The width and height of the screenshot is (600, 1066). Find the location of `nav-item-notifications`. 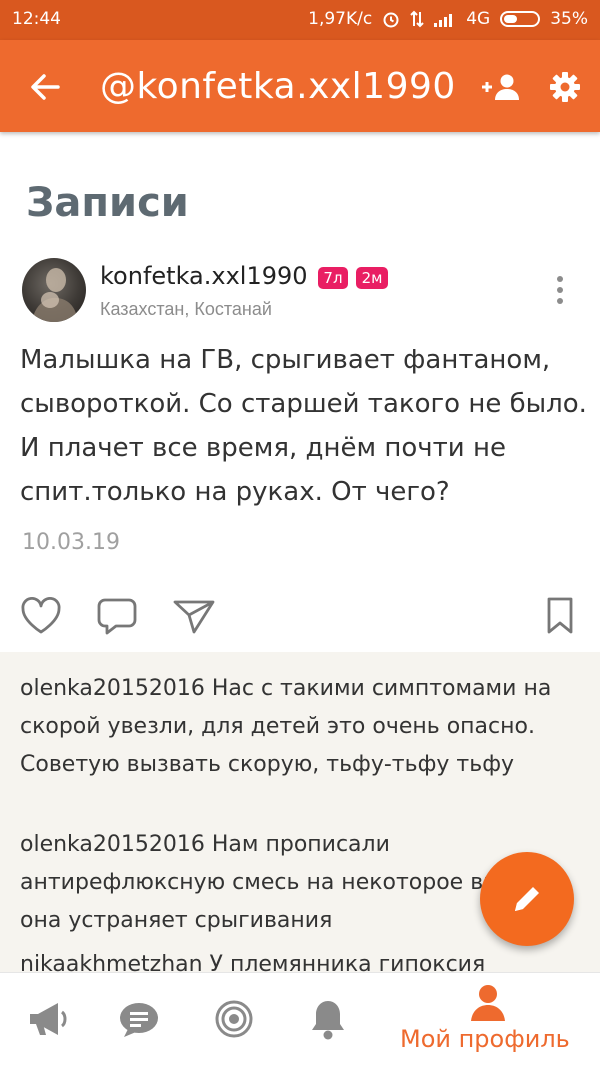

nav-item-notifications is located at coordinates (330, 1019).